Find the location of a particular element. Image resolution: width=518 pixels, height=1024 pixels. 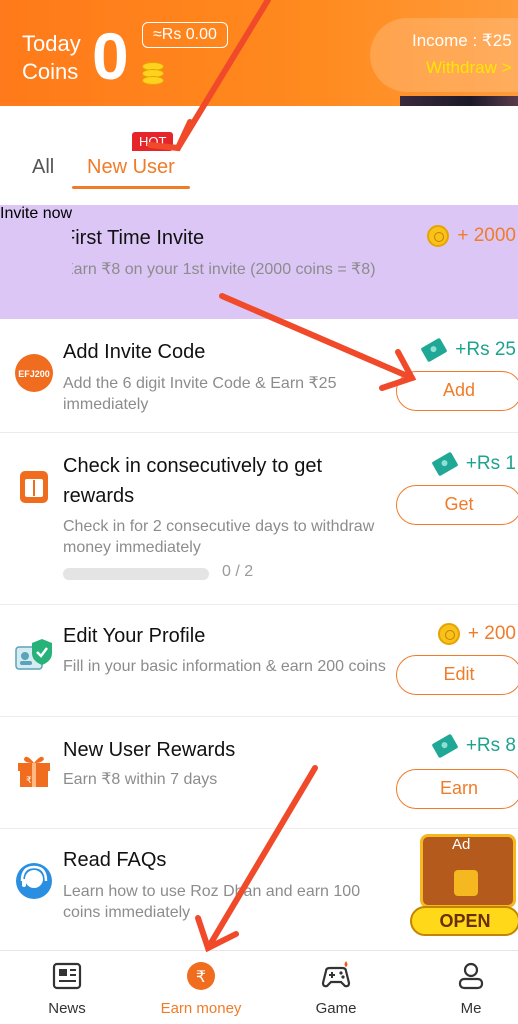

invite-now-button: Invite now is located at coordinates (36, 262).